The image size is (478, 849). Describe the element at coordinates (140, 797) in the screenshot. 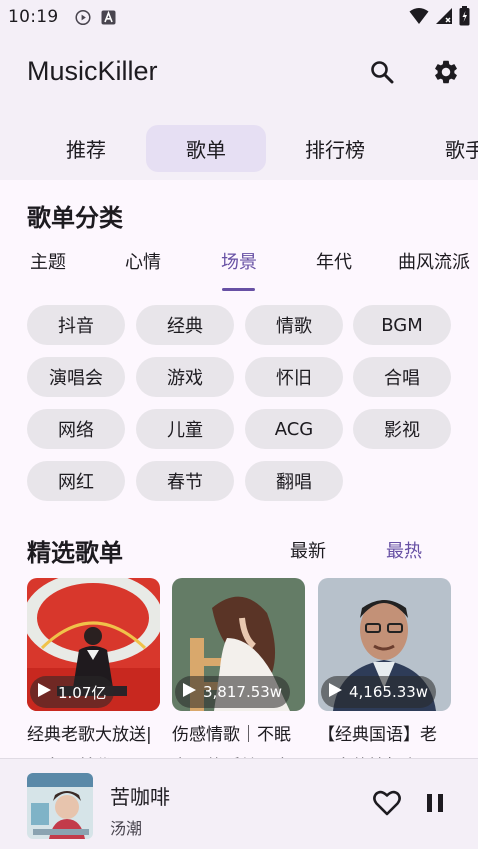

I see `now-playing-title: 苦咖啡` at that location.